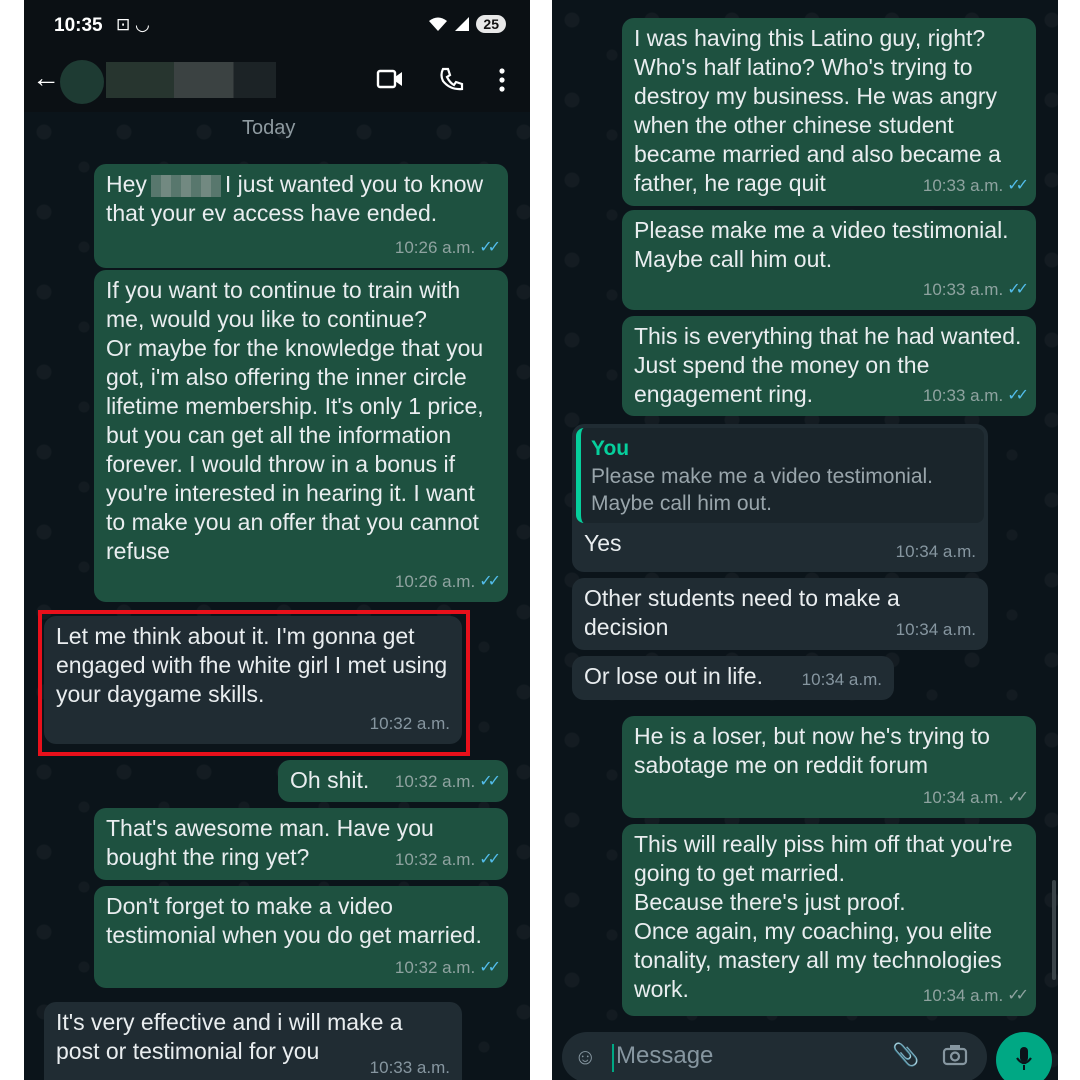 This screenshot has width=1080, height=1080. What do you see at coordinates (277, 82) in the screenshot?
I see `app-bar: ←` at bounding box center [277, 82].